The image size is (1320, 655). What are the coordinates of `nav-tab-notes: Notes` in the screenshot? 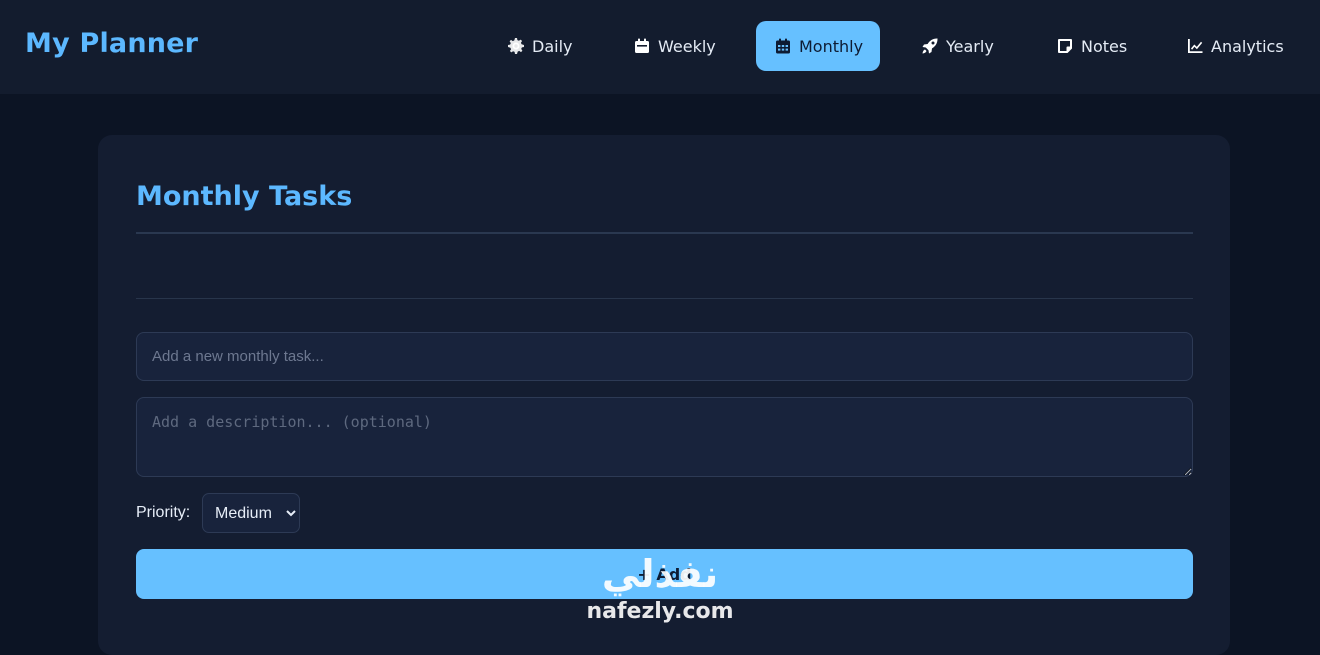 It's located at (1092, 46).